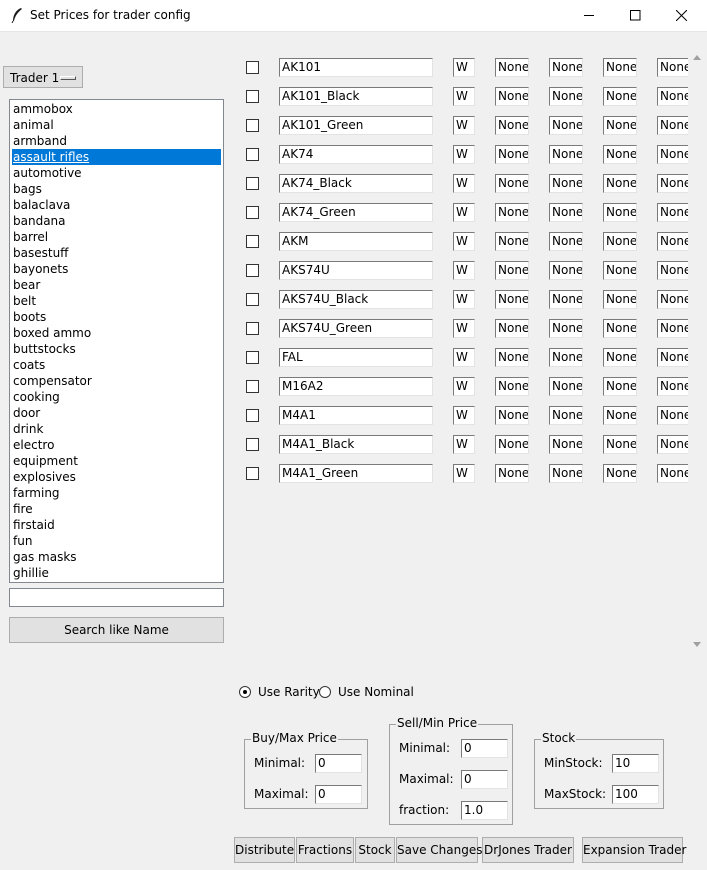 The height and width of the screenshot is (870, 707). What do you see at coordinates (682, 15) in the screenshot?
I see `close-button` at bounding box center [682, 15].